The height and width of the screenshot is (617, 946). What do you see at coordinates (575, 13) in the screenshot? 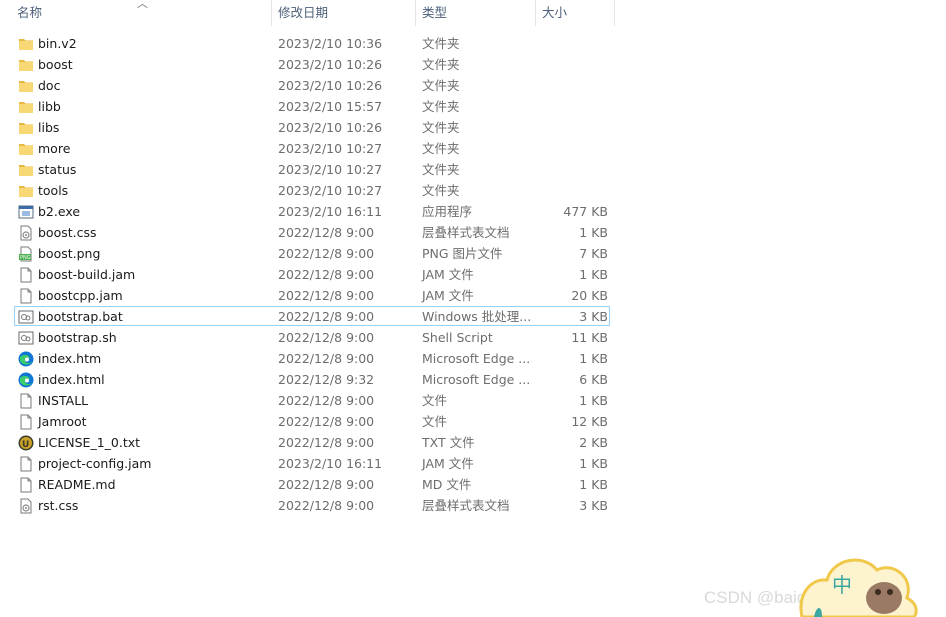
I see `column-header-size: 大小` at bounding box center [575, 13].